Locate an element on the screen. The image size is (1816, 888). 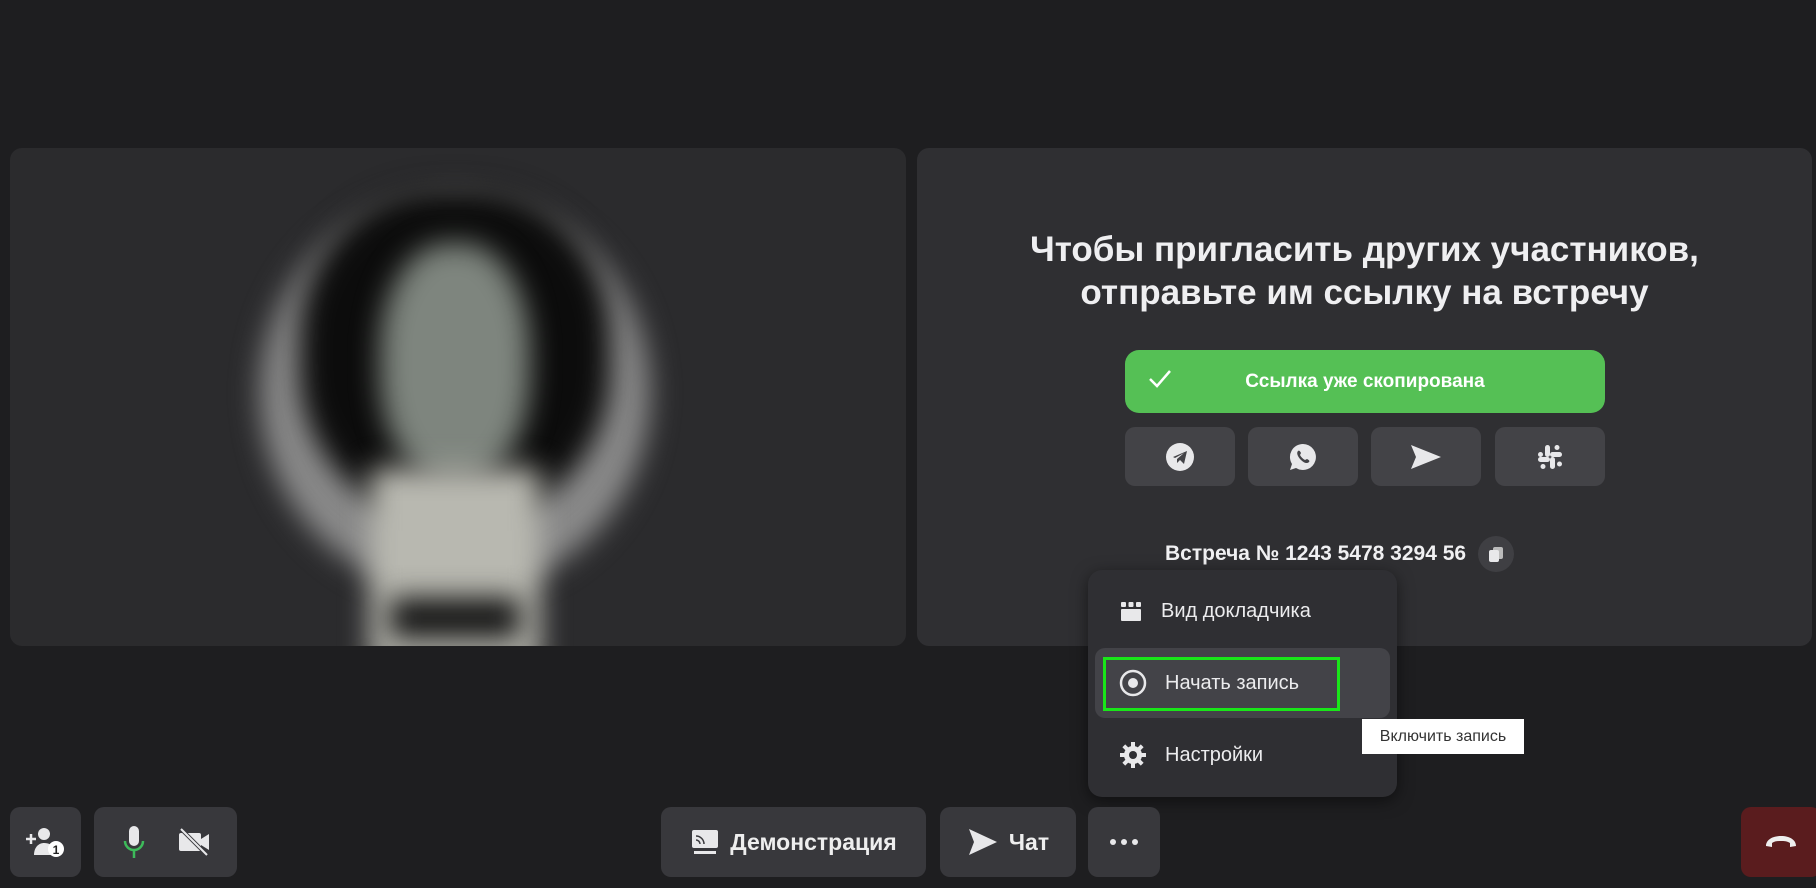
more-button is located at coordinates (1124, 842).